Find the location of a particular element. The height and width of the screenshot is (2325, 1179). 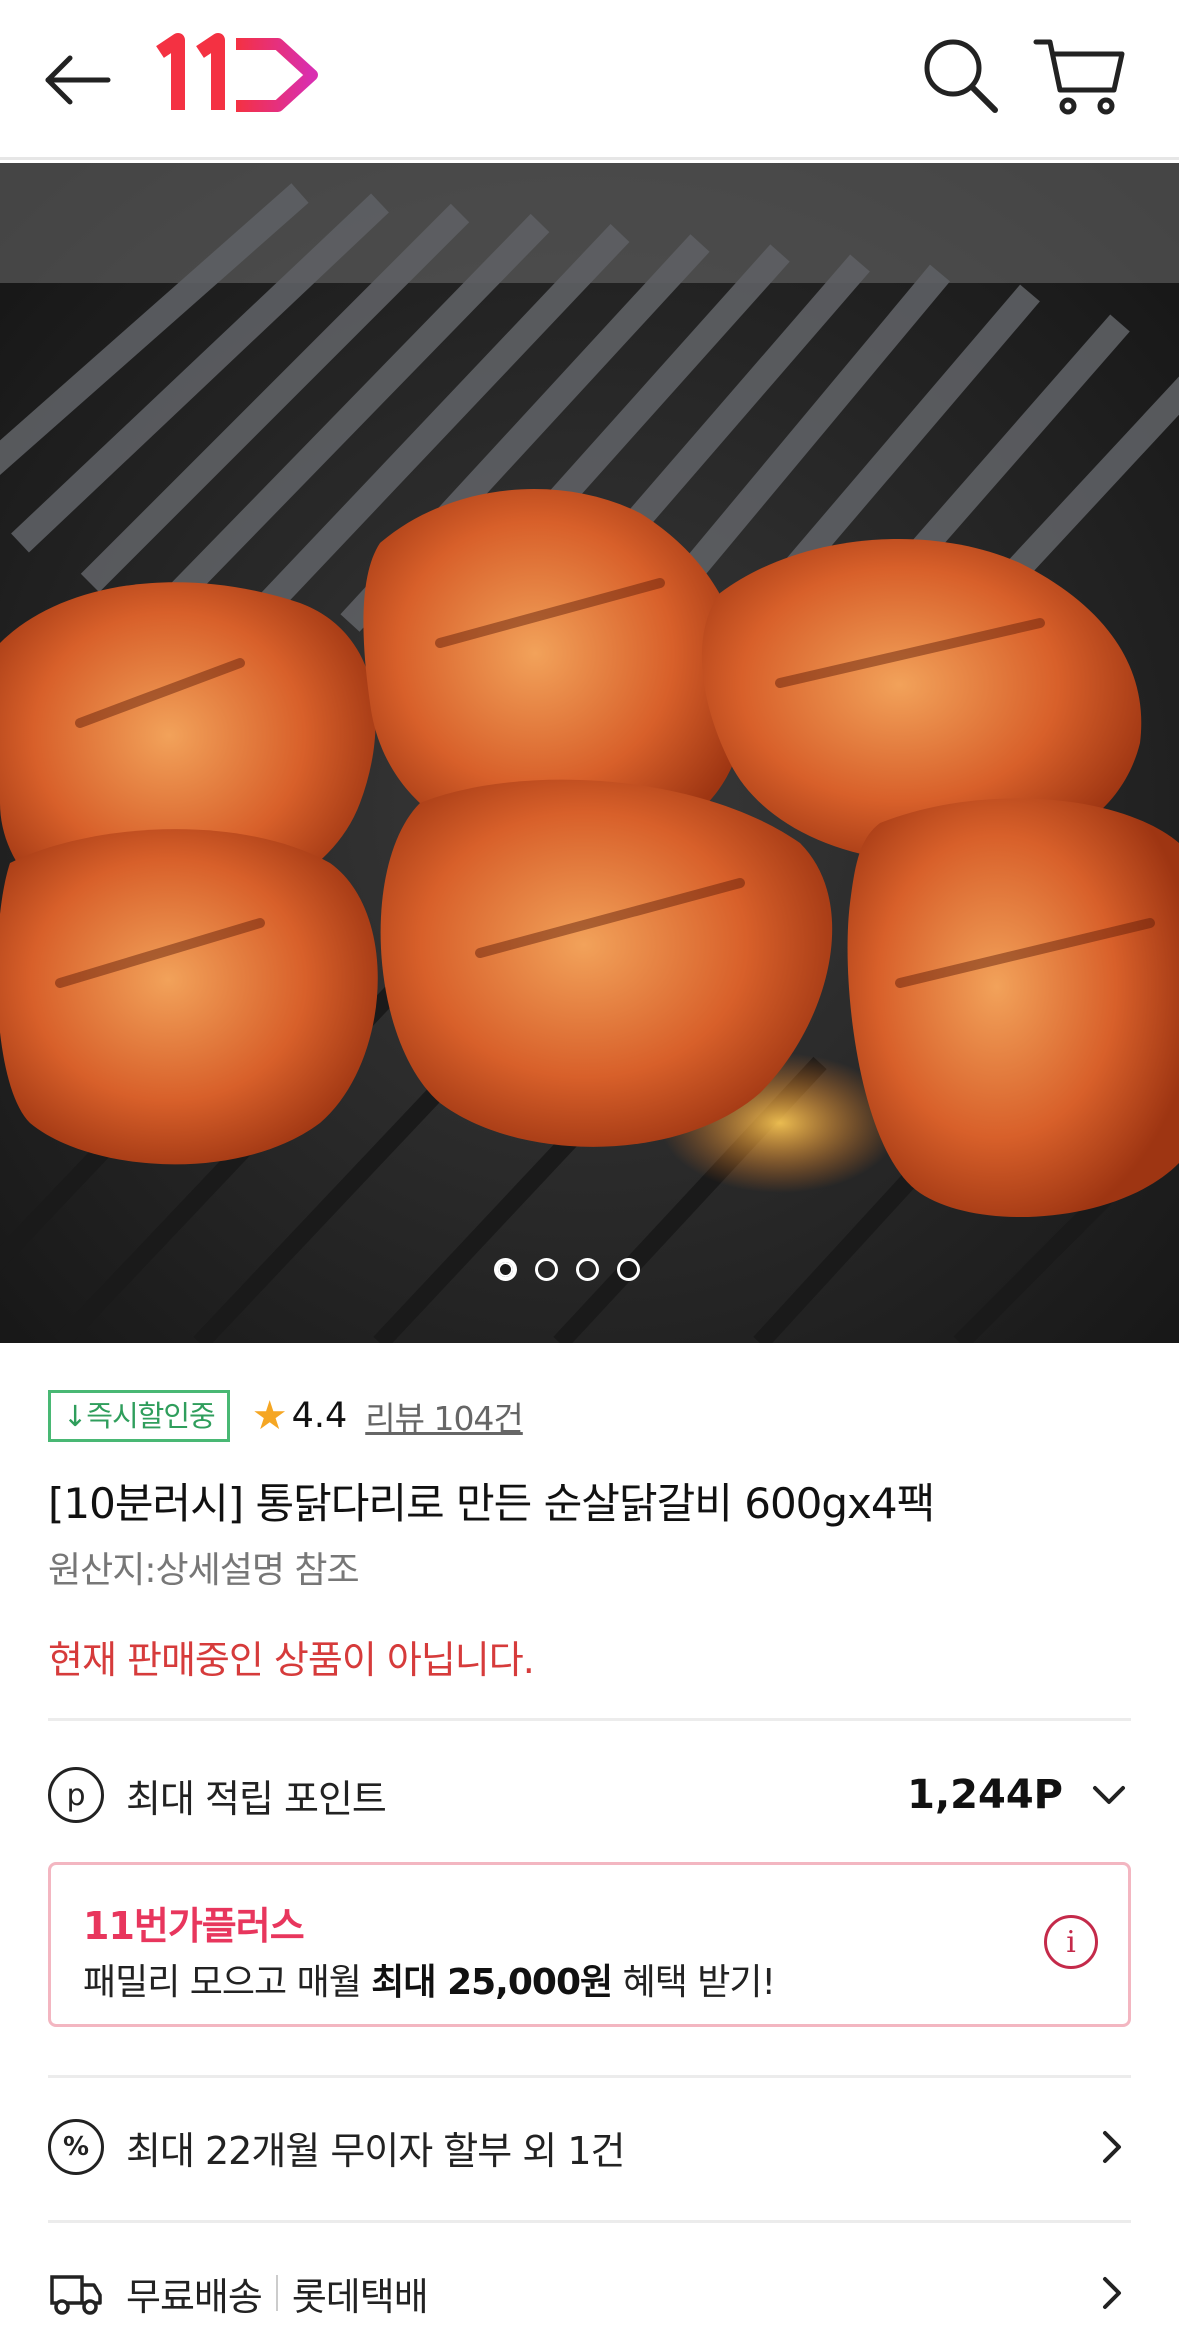

info-icon: i is located at coordinates (1071, 1942).